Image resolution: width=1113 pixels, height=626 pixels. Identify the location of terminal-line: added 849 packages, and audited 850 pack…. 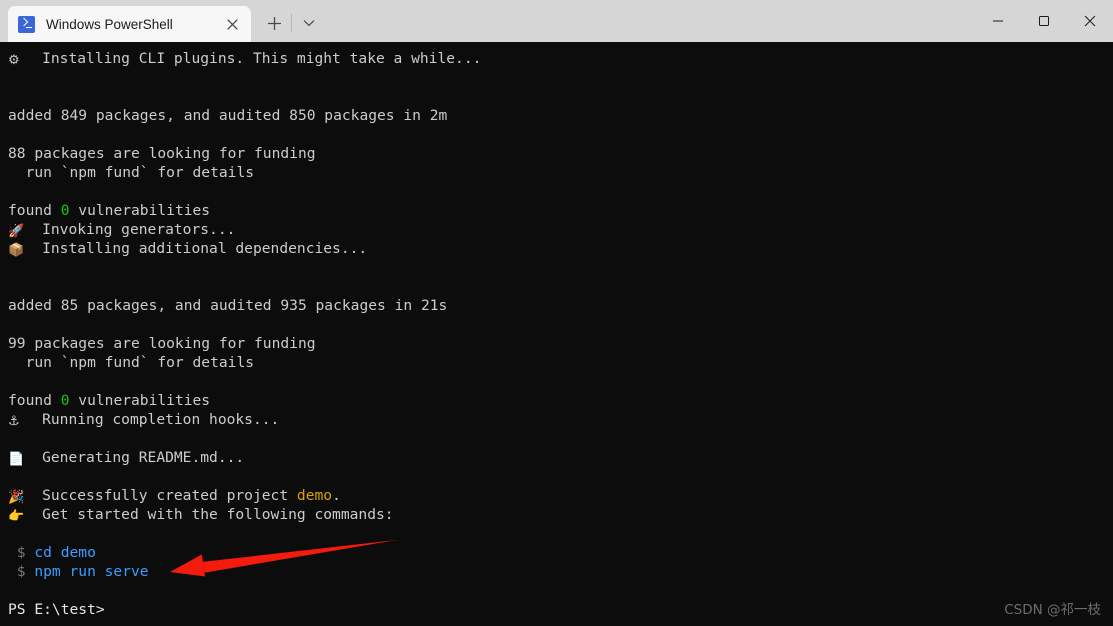
(228, 115).